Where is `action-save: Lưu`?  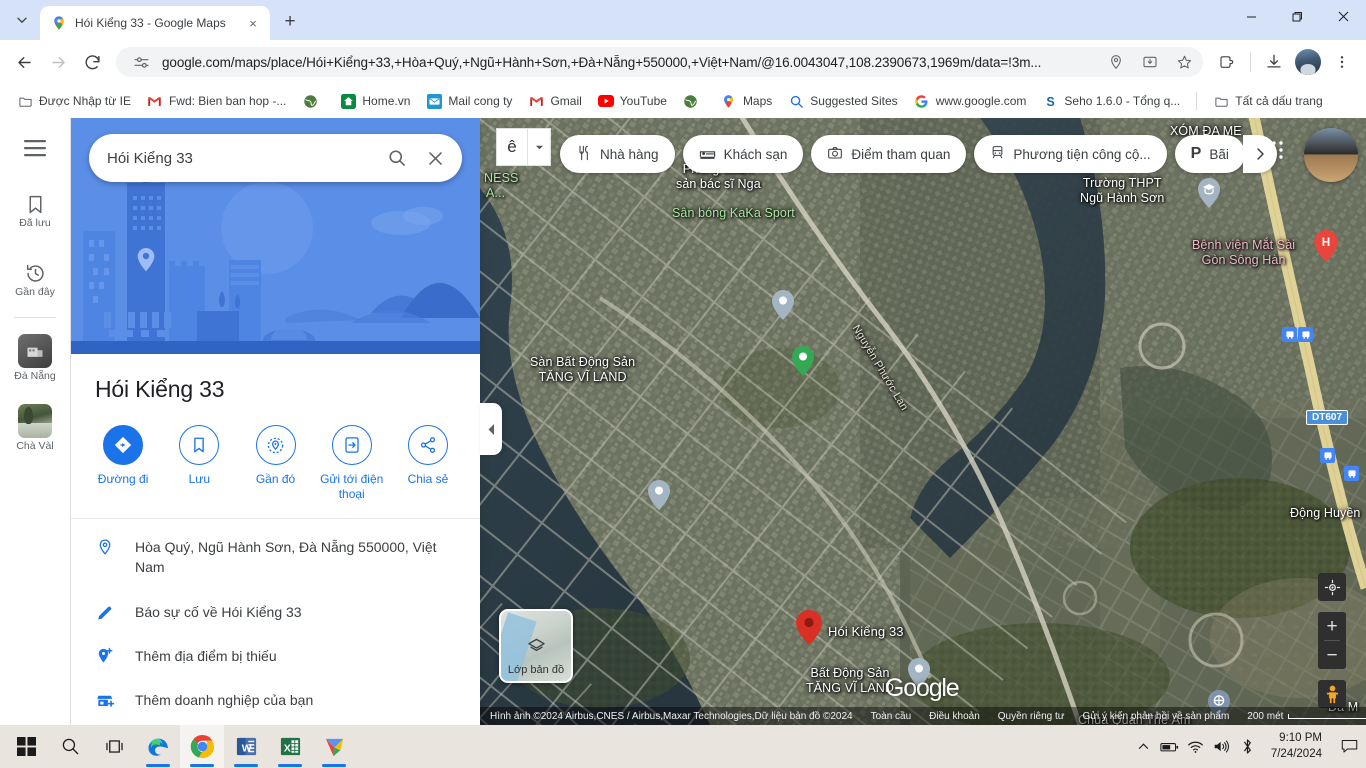 action-save: Lưu is located at coordinates (199, 463).